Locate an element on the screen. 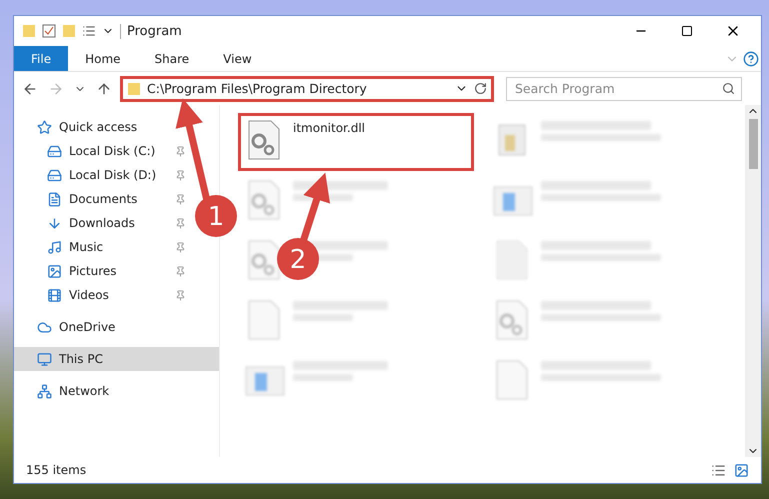  sidebar-item: Local Disk (C:) is located at coordinates (104, 151).